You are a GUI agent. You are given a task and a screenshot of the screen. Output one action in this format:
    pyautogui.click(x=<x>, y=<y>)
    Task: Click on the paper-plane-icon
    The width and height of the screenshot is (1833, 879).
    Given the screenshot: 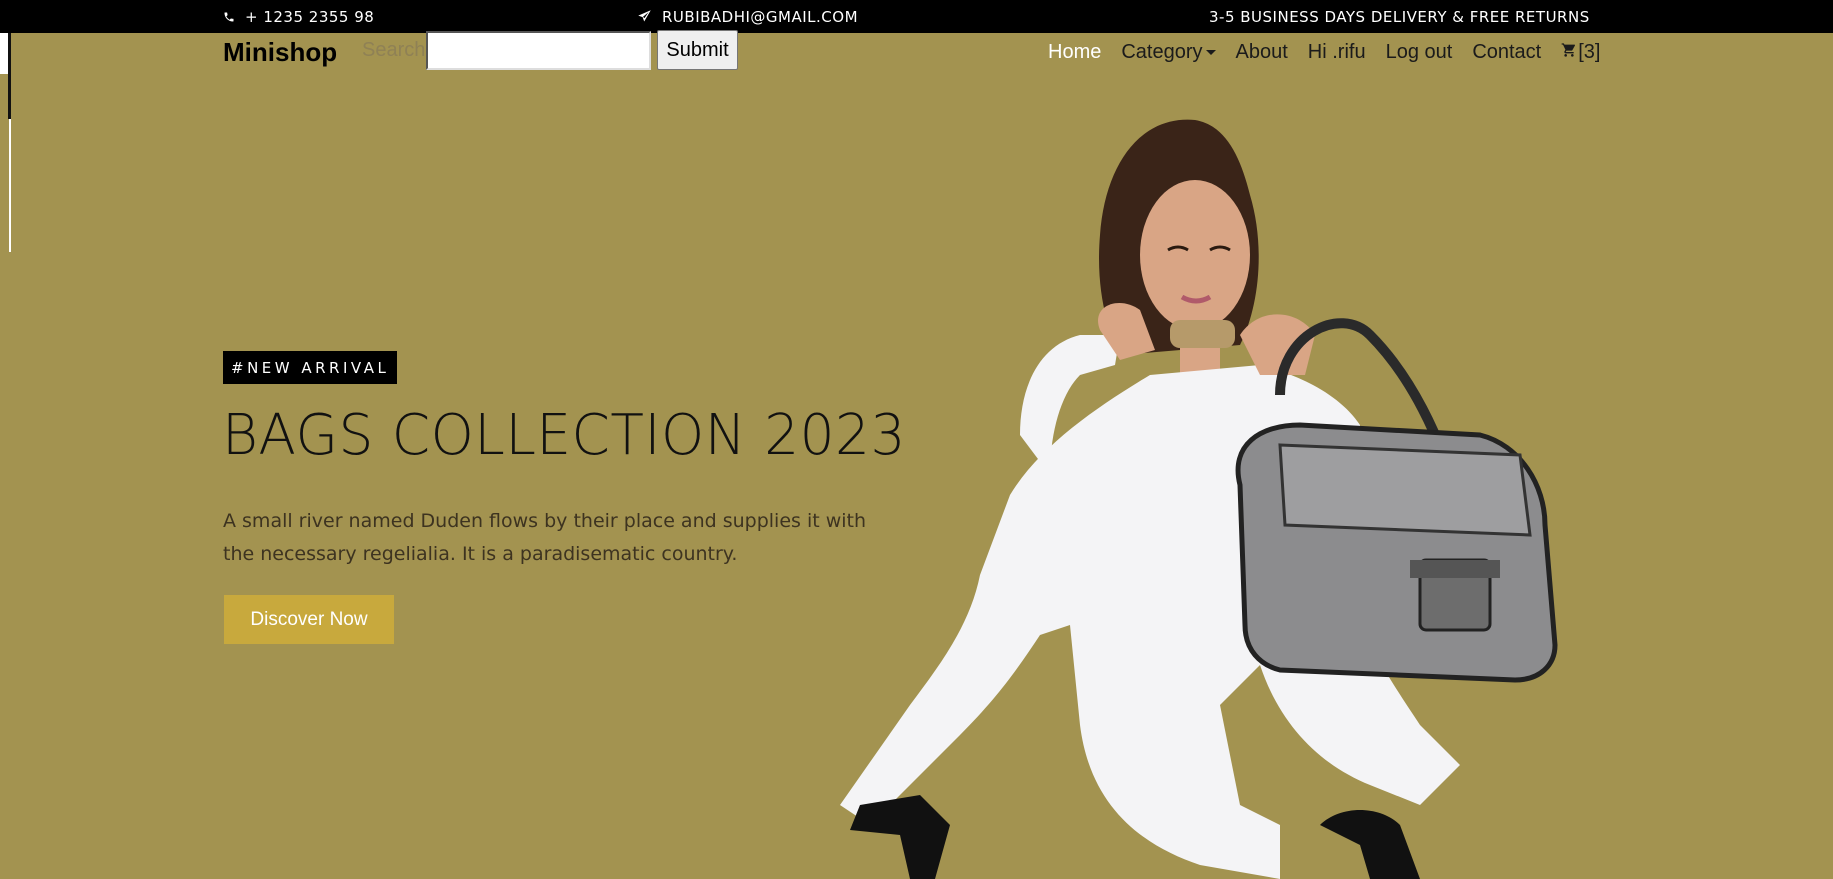 What is the action you would take?
    pyautogui.click(x=644, y=16)
    